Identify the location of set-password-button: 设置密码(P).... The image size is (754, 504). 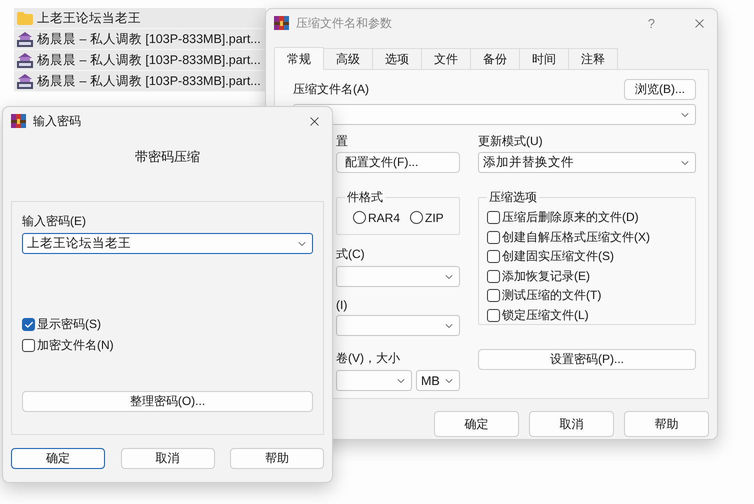
(587, 359).